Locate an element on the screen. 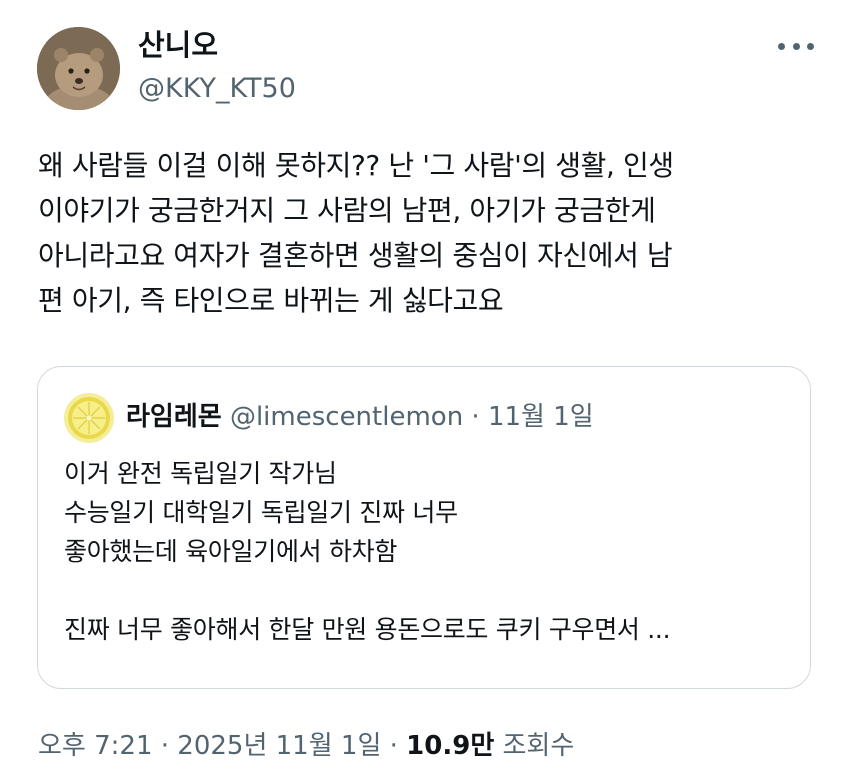  tweet-footer: 오후 7:21 · 2025년 11월 1일 · 10.9만 조회수 is located at coordinates (306, 746).